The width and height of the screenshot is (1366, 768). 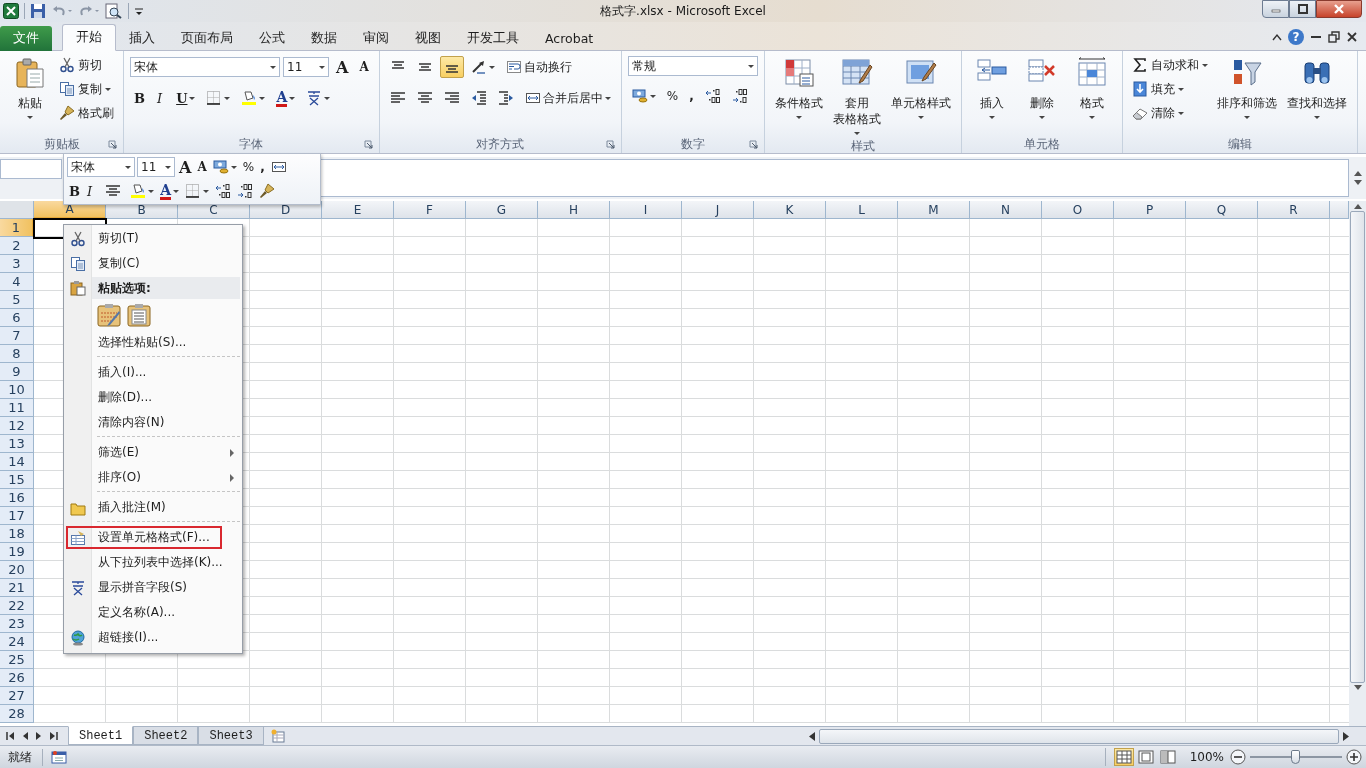 What do you see at coordinates (500, 144) in the screenshot?
I see `group-label: 对齐方式` at bounding box center [500, 144].